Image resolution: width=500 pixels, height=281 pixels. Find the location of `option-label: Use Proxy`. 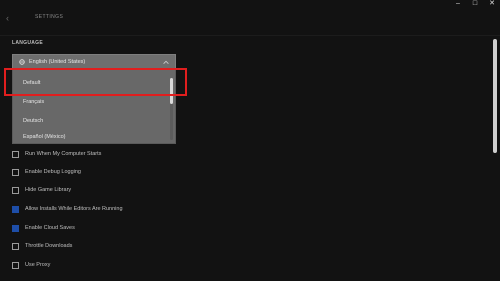

option-label: Use Proxy is located at coordinates (38, 265).